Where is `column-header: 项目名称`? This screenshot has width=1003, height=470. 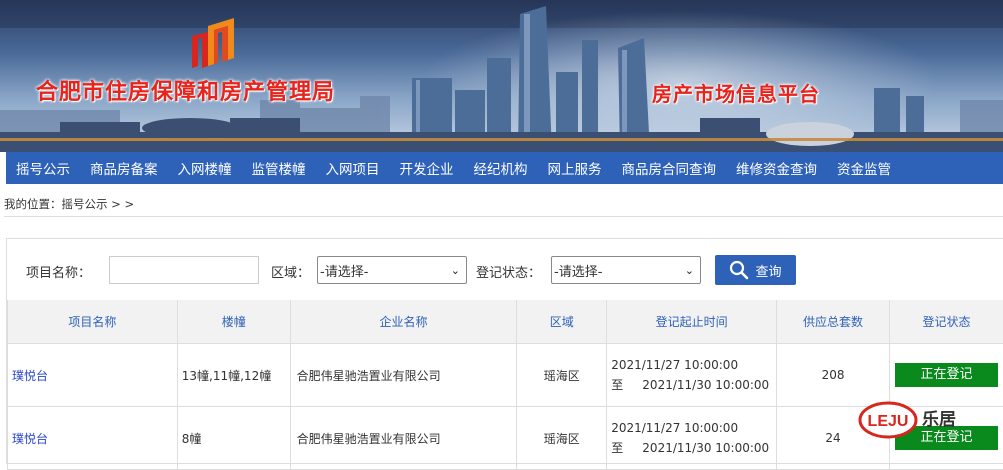
column-header: 项目名称 is located at coordinates (93, 322).